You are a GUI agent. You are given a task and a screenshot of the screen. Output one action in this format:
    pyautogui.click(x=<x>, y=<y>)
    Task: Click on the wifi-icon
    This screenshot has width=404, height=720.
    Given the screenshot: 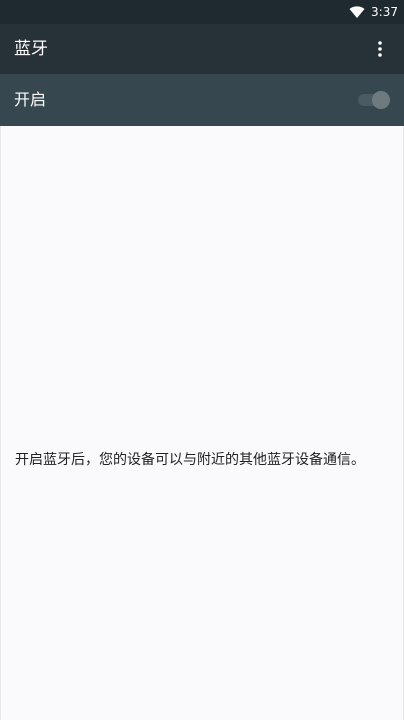 What is the action you would take?
    pyautogui.click(x=357, y=12)
    